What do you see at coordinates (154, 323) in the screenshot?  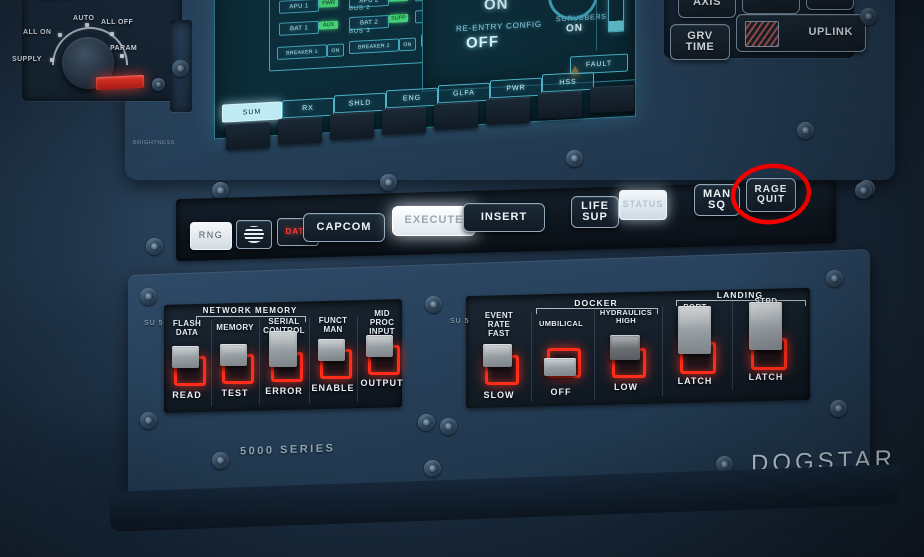 I see `switch-panel-left-unit-label: SU 5` at bounding box center [154, 323].